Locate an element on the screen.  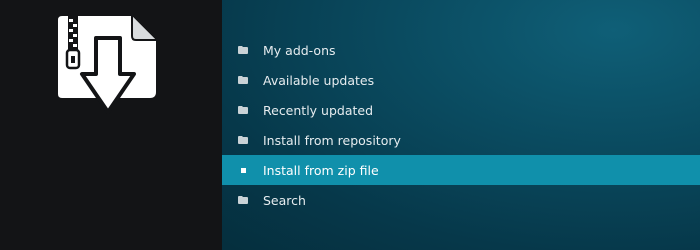
menu-item-install-from-repository: Install from repository is located at coordinates (461, 140).